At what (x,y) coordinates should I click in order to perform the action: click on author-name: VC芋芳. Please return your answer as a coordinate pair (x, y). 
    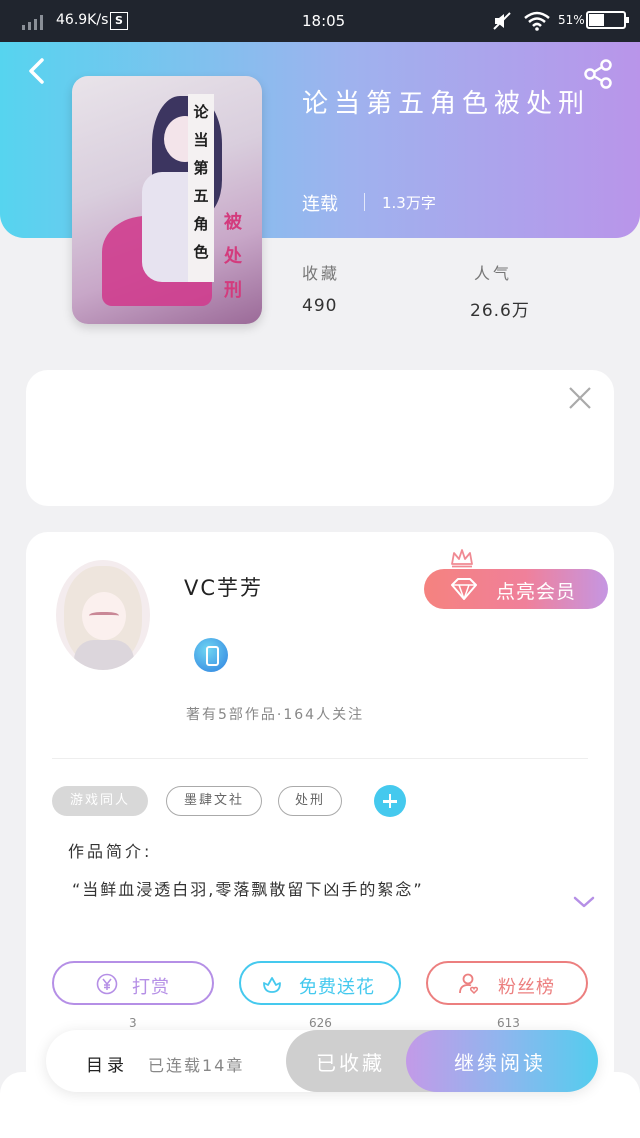
    Looking at the image, I should click on (223, 587).